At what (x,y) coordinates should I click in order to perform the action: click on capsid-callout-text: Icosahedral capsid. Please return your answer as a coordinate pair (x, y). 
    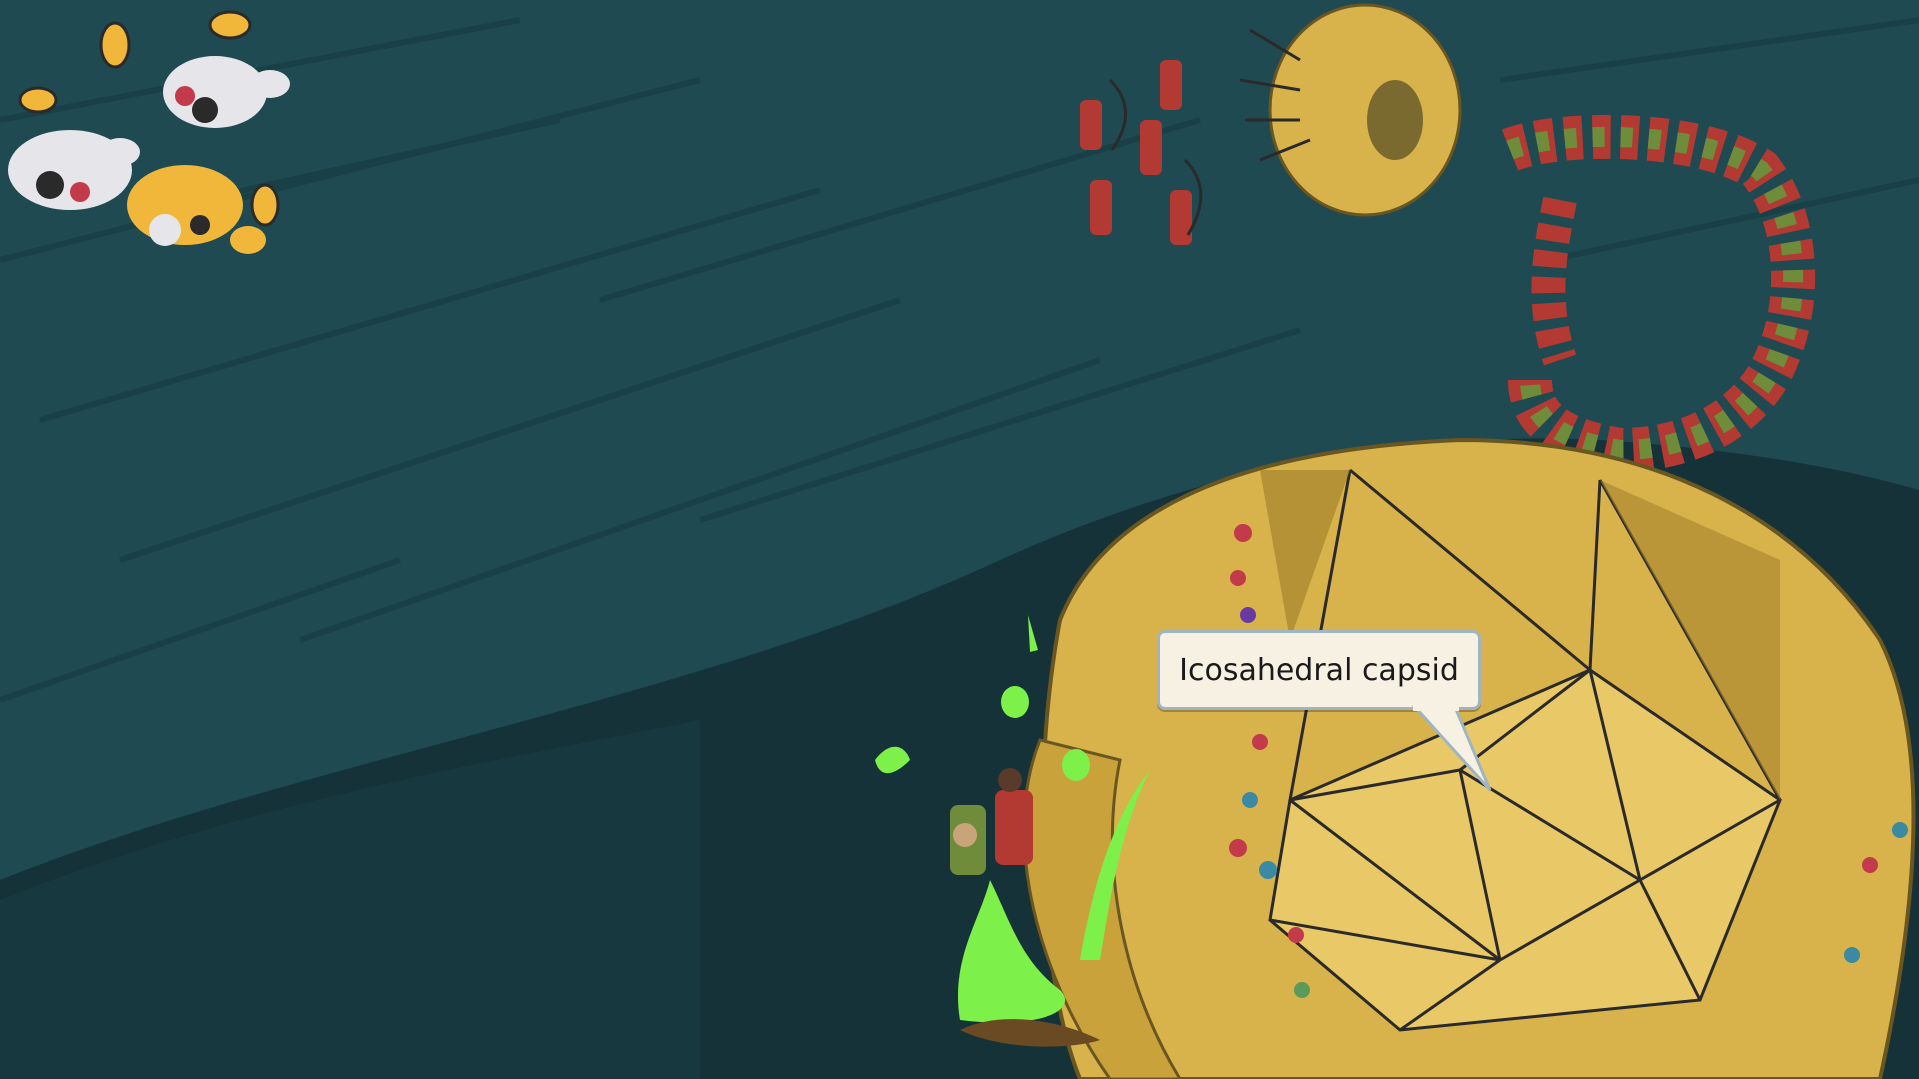
    Looking at the image, I should click on (1319, 670).